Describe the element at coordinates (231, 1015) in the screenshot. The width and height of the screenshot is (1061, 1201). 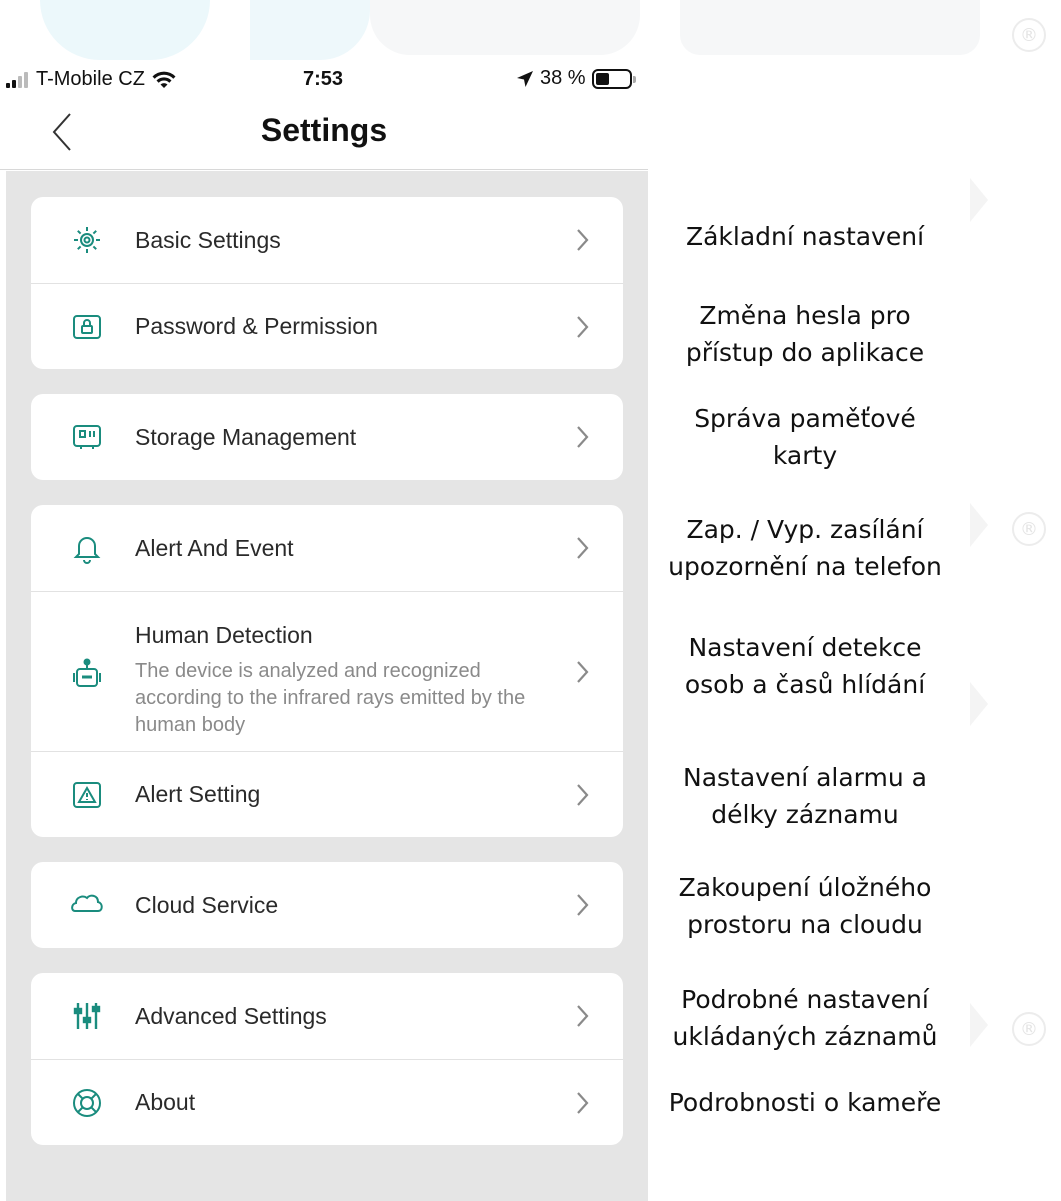
I see `settings-item-label: Advanced Settings` at that location.